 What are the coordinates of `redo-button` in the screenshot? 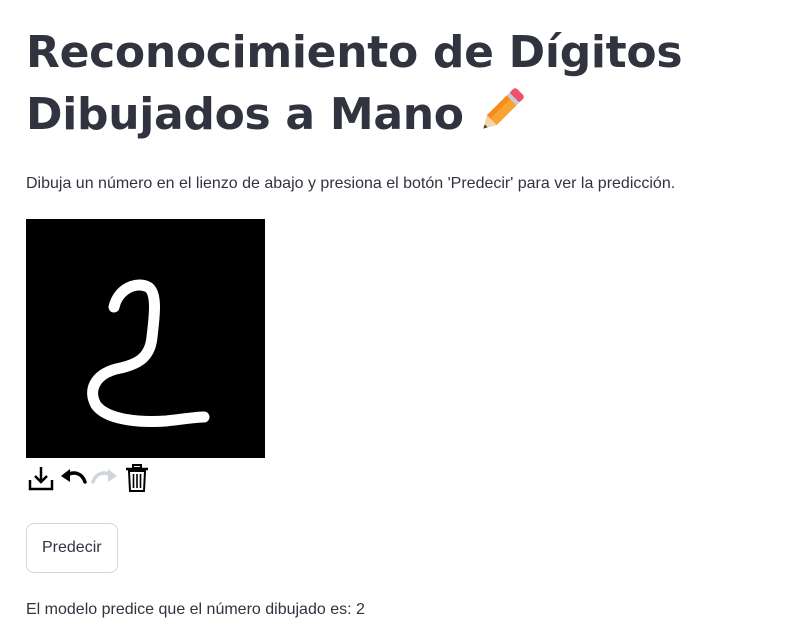 It's located at (105, 478).